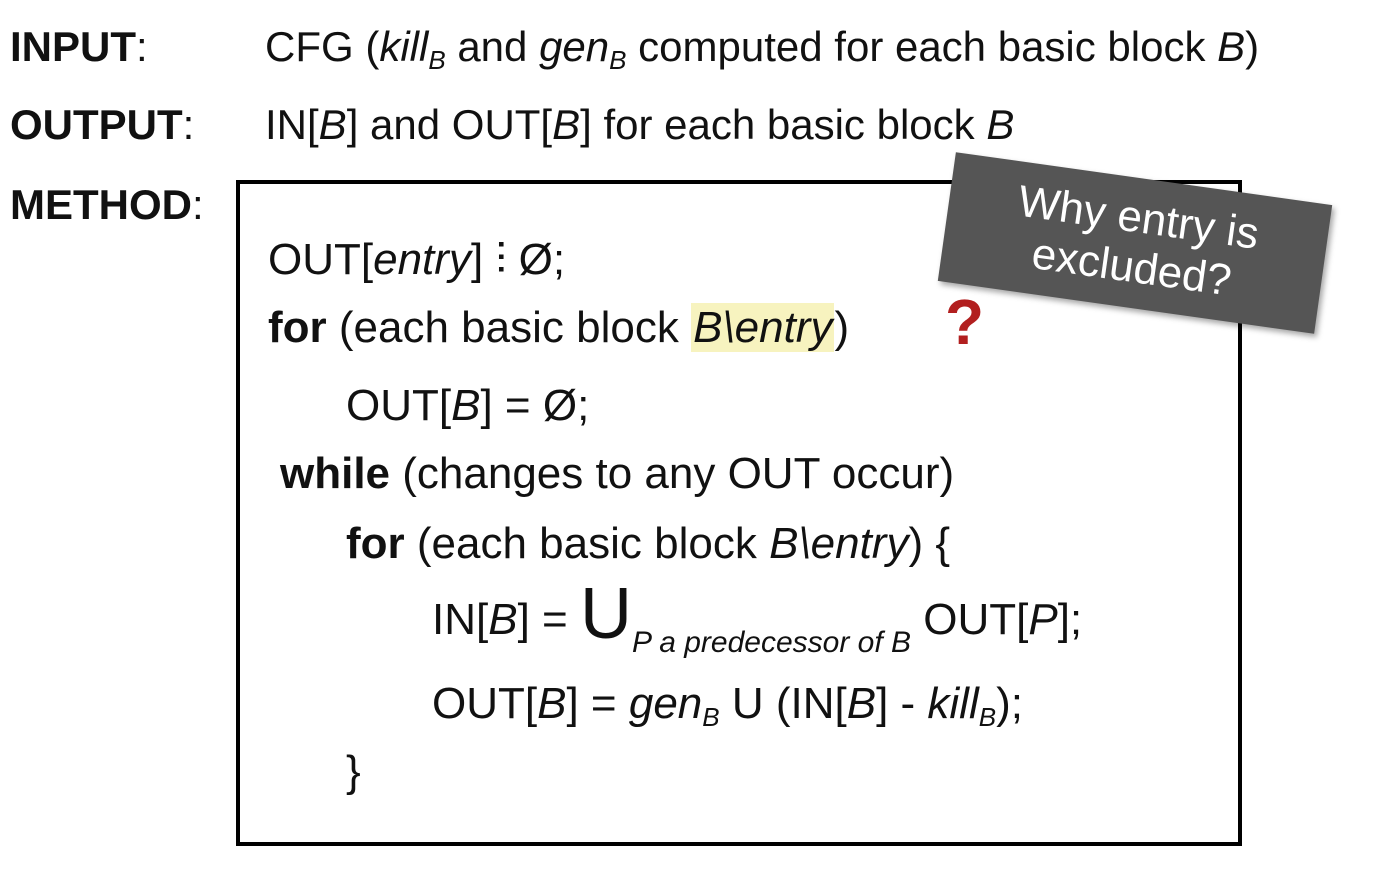  What do you see at coordinates (640, 124) in the screenshot?
I see `output-description: IN[B] and OUT[B] for each basic block B` at bounding box center [640, 124].